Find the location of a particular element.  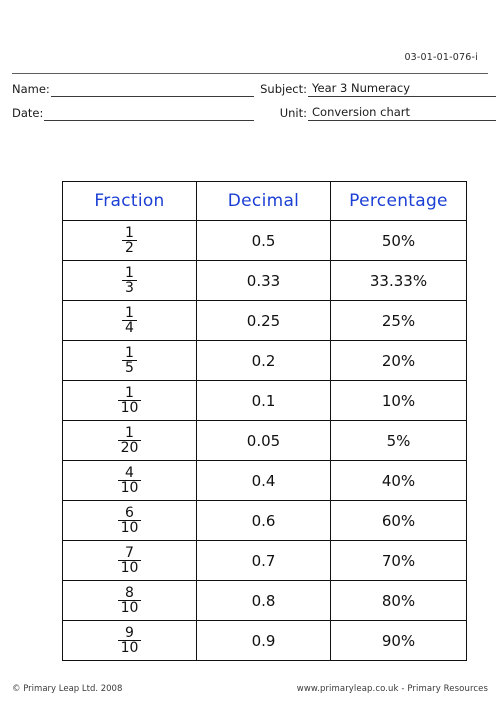

name-input is located at coordinates (152, 89).